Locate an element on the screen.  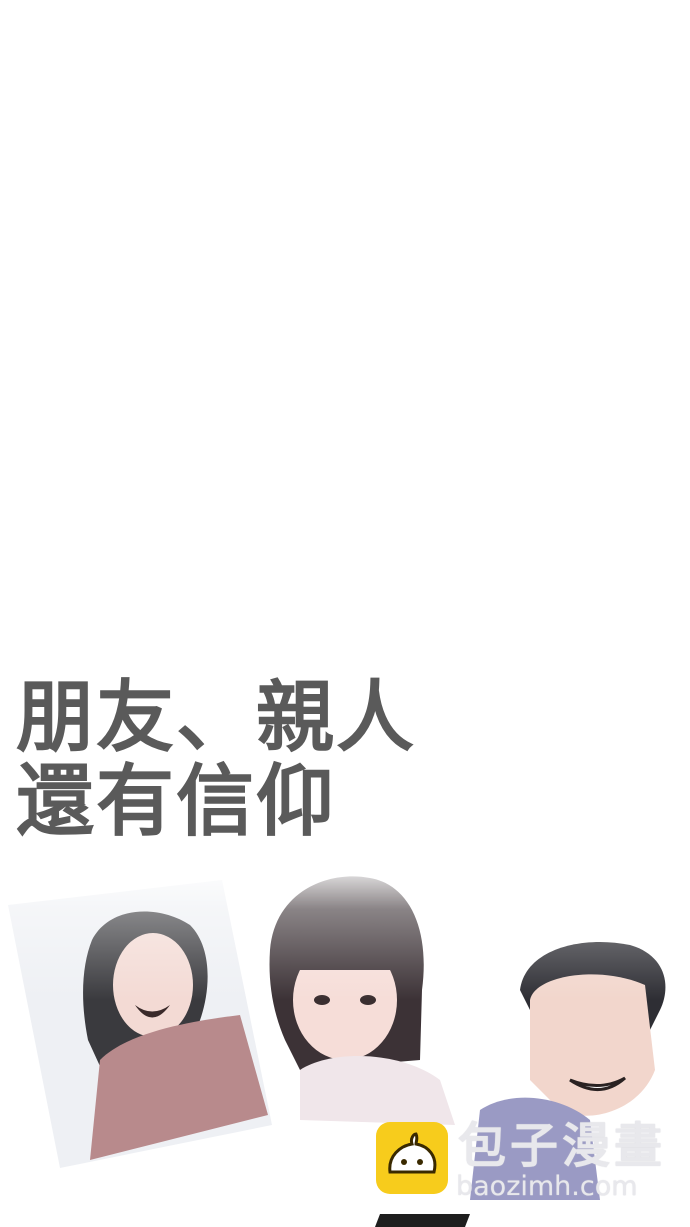
caption-text: 朋友、親人 還有信仰 is located at coordinates (216, 760).